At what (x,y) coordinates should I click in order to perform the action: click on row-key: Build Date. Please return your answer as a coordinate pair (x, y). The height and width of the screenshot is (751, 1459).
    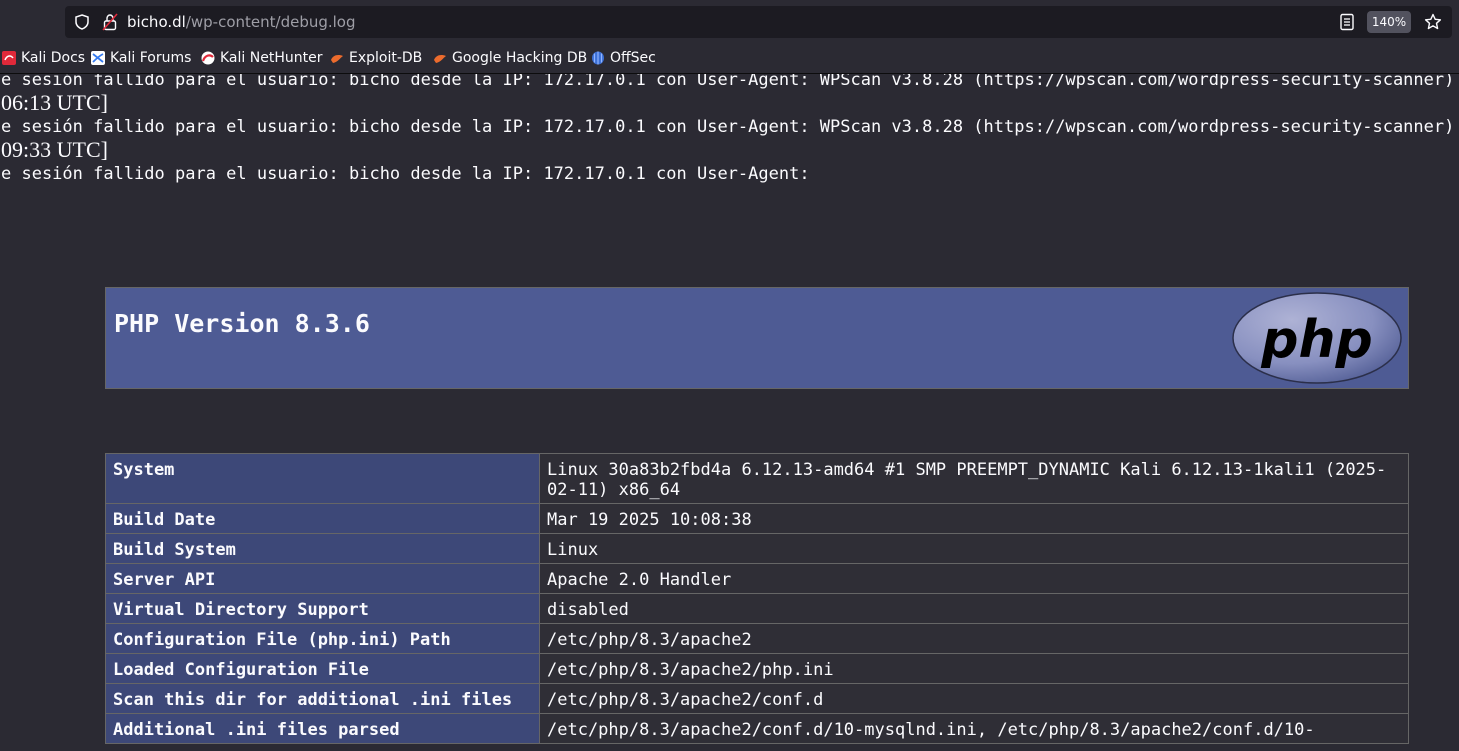
    Looking at the image, I should click on (322, 518).